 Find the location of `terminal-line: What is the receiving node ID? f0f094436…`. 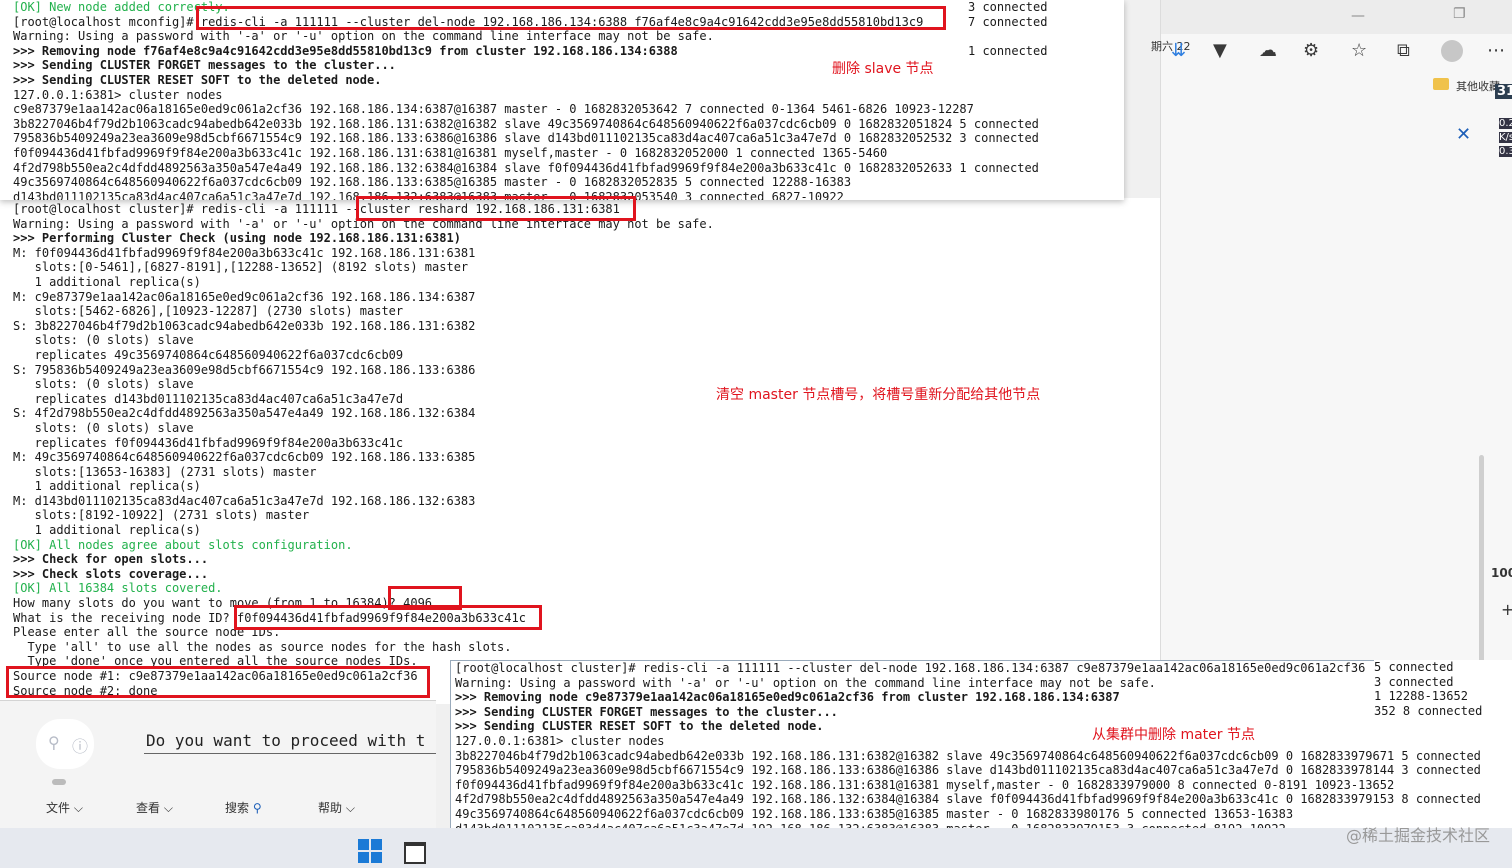

terminal-line: What is the receiving node ID? f0f094436… is located at coordinates (269, 617).